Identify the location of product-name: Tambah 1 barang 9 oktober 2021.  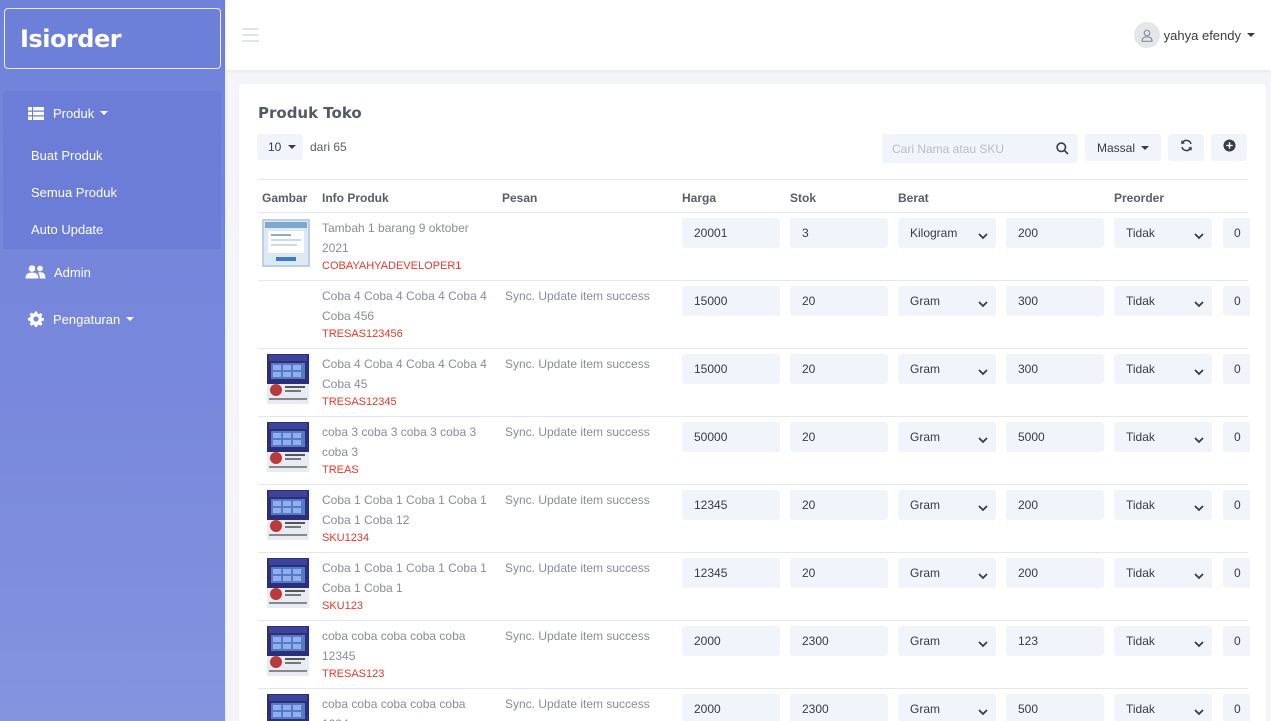
(407, 238).